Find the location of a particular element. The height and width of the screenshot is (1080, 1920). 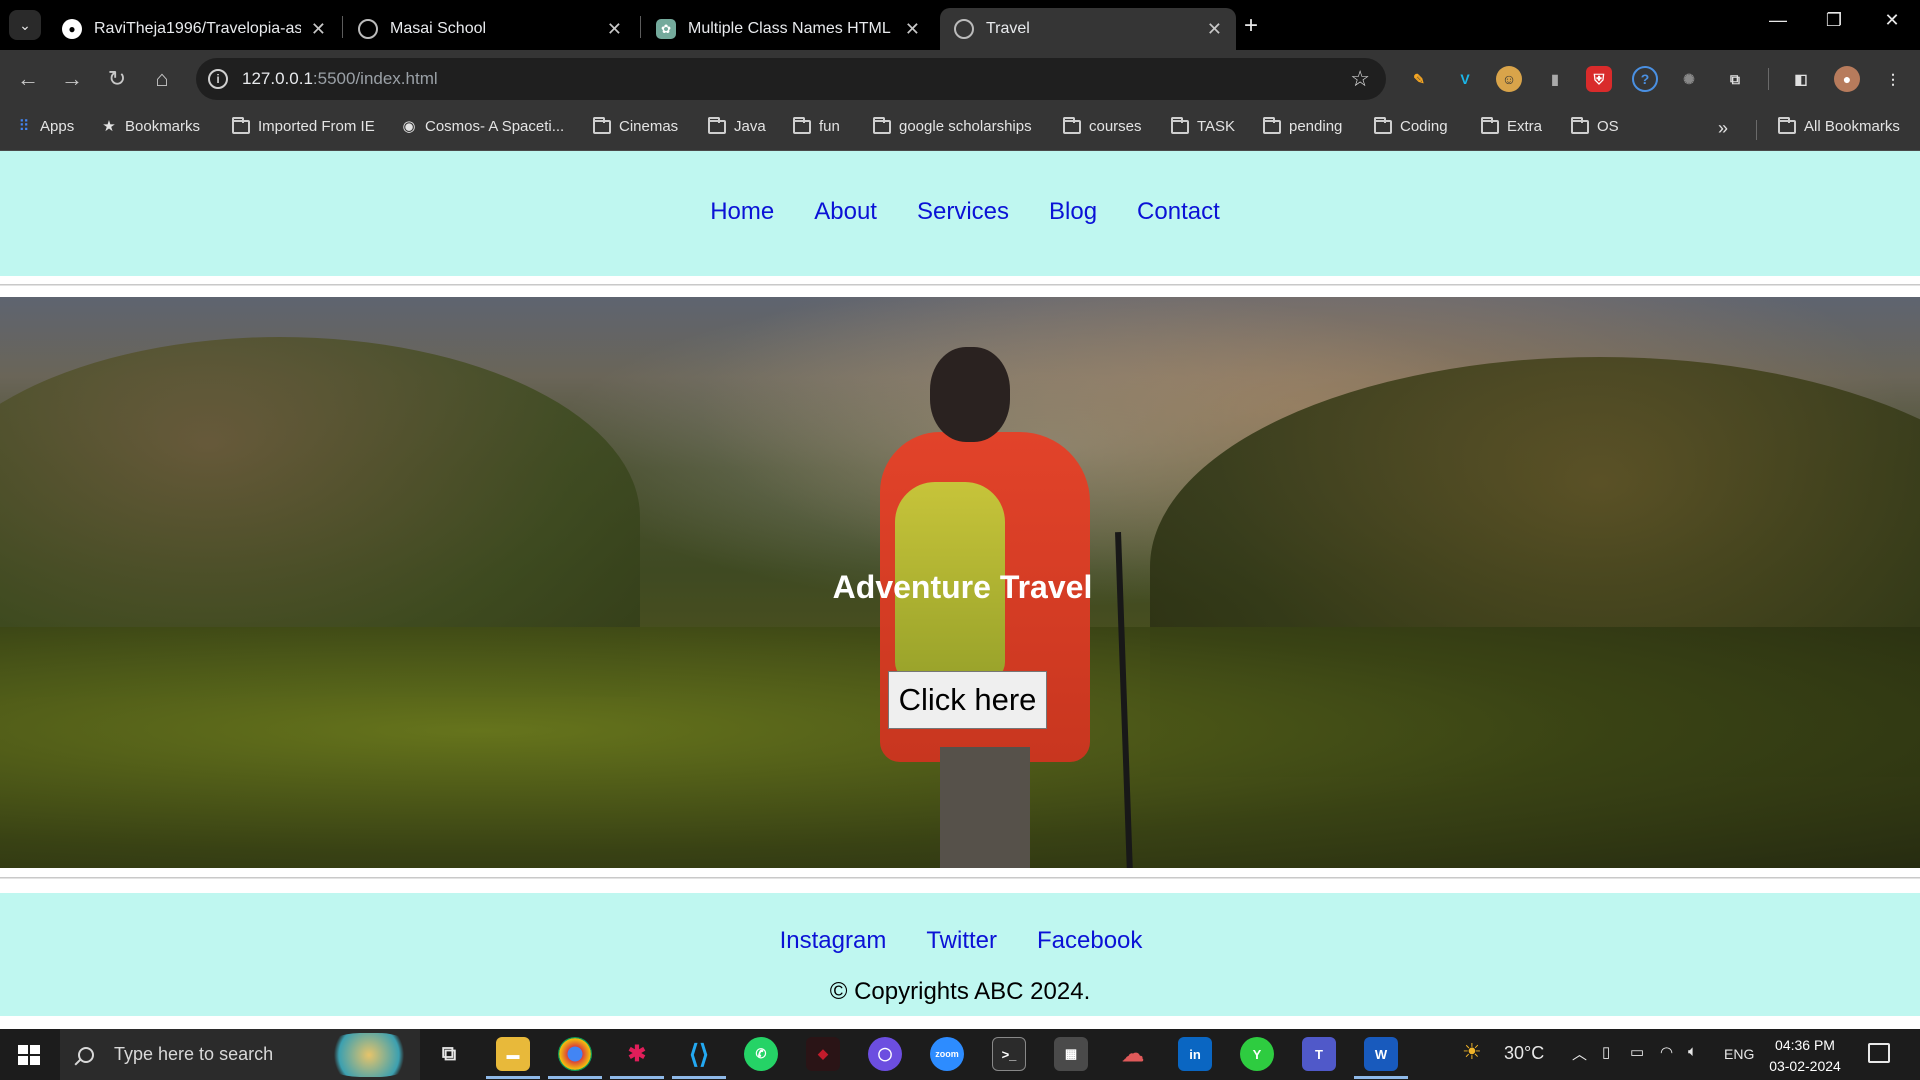

more-bookmarks-icon: » is located at coordinates (1723, 128).